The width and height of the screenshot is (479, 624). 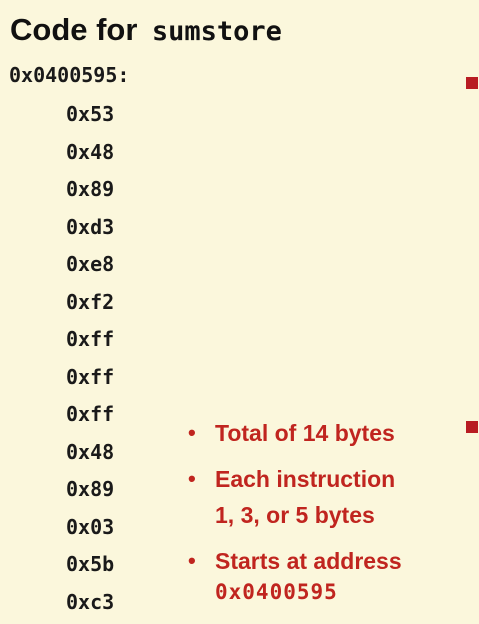 I want to click on note-start-address: • Starts at address 0x0400595, so click(x=295, y=574).